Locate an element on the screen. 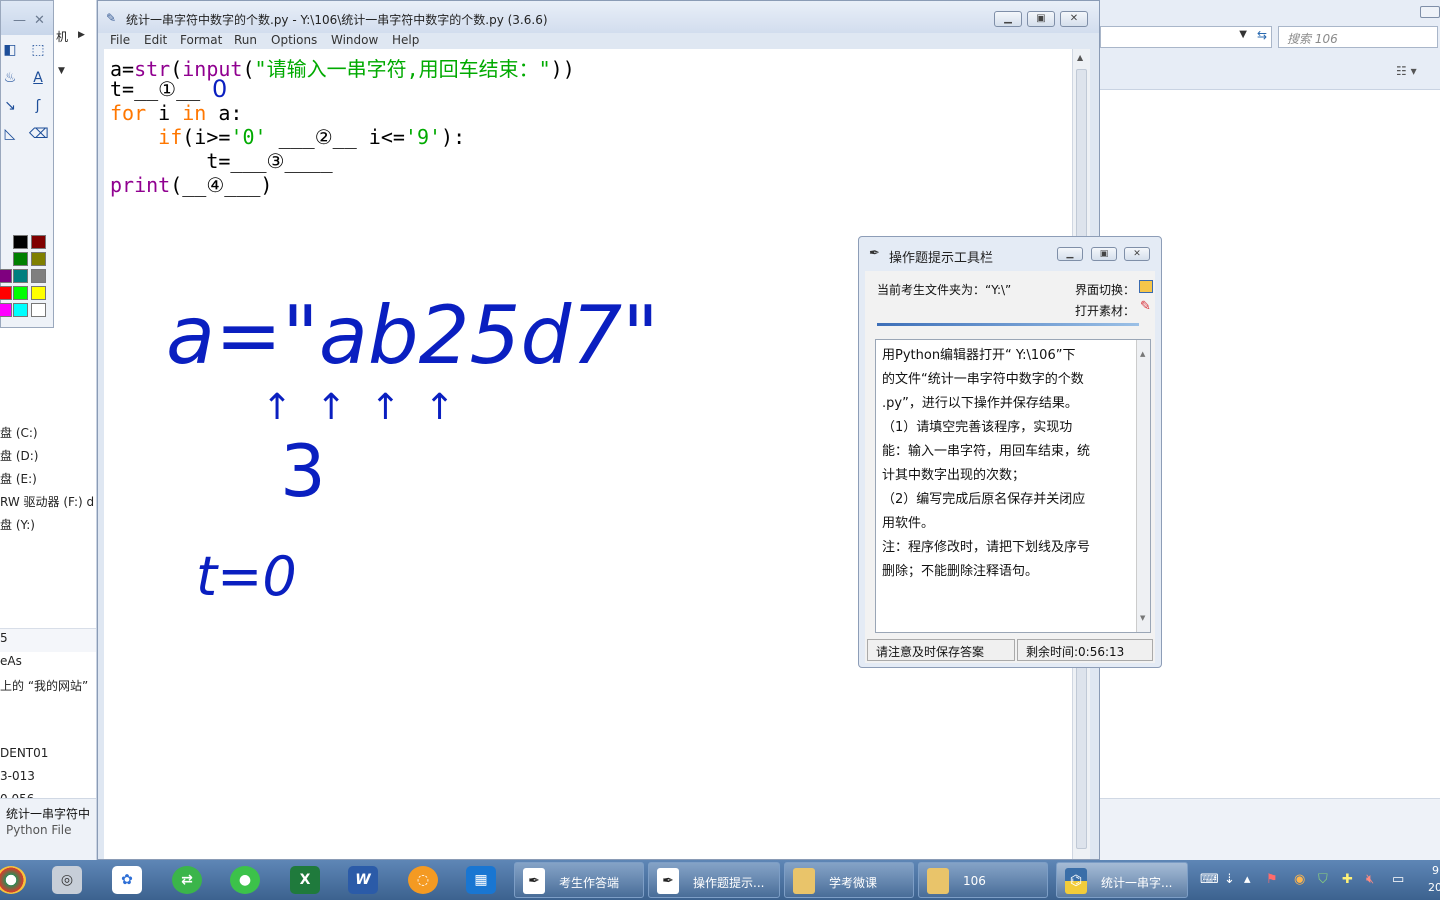  chevron-down-icon: ▼ is located at coordinates (61, 71).